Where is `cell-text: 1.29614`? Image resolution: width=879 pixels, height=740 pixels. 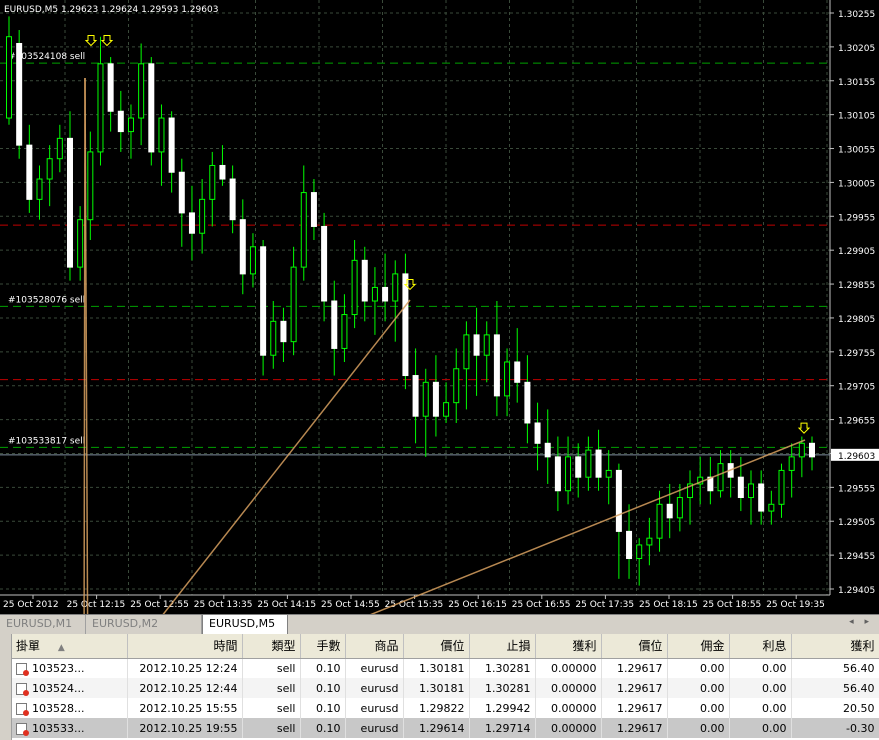
cell-text: 1.29614 is located at coordinates (442, 728).